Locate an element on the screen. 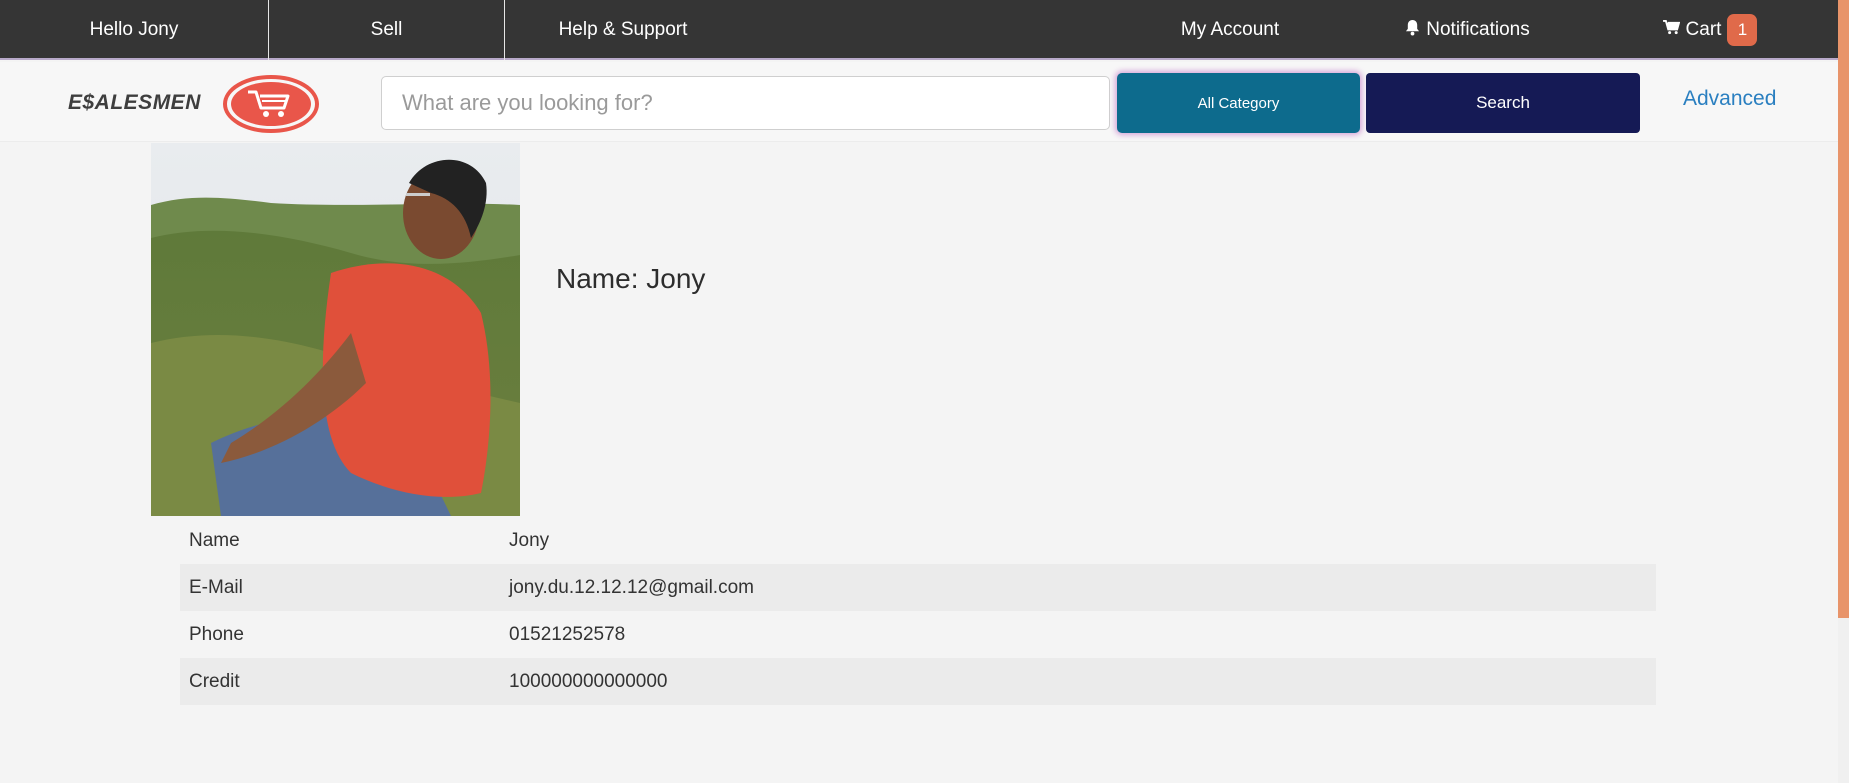 Image resolution: width=1849 pixels, height=783 pixels. my-account-label: My Account is located at coordinates (1230, 29).